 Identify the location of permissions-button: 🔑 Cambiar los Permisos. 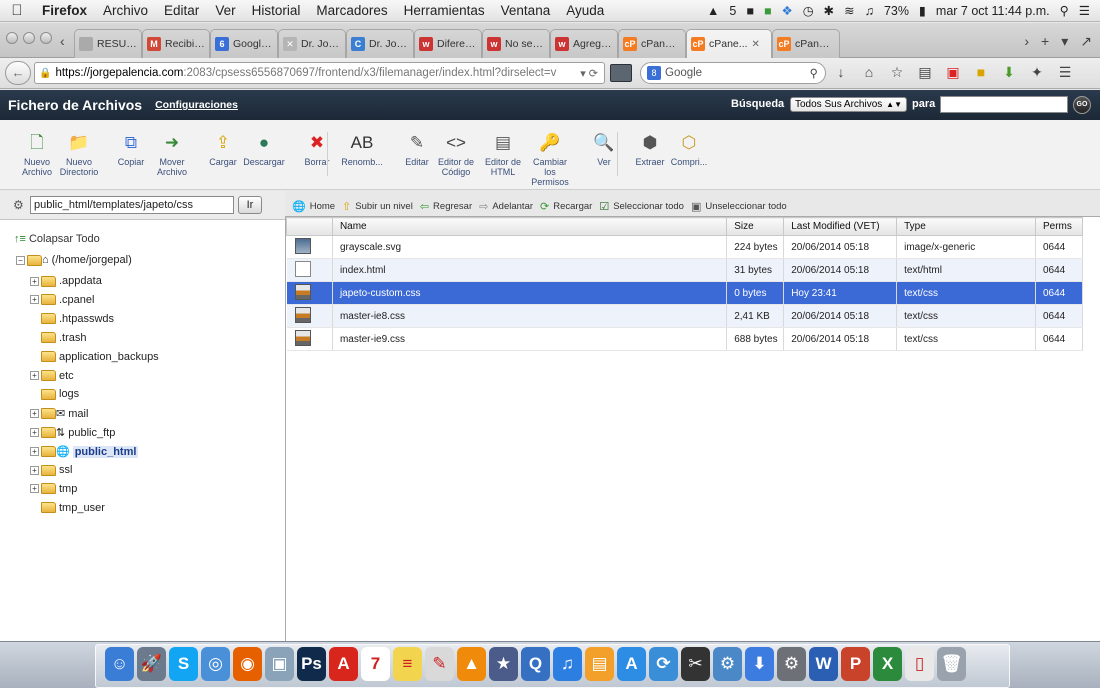
(550, 159).